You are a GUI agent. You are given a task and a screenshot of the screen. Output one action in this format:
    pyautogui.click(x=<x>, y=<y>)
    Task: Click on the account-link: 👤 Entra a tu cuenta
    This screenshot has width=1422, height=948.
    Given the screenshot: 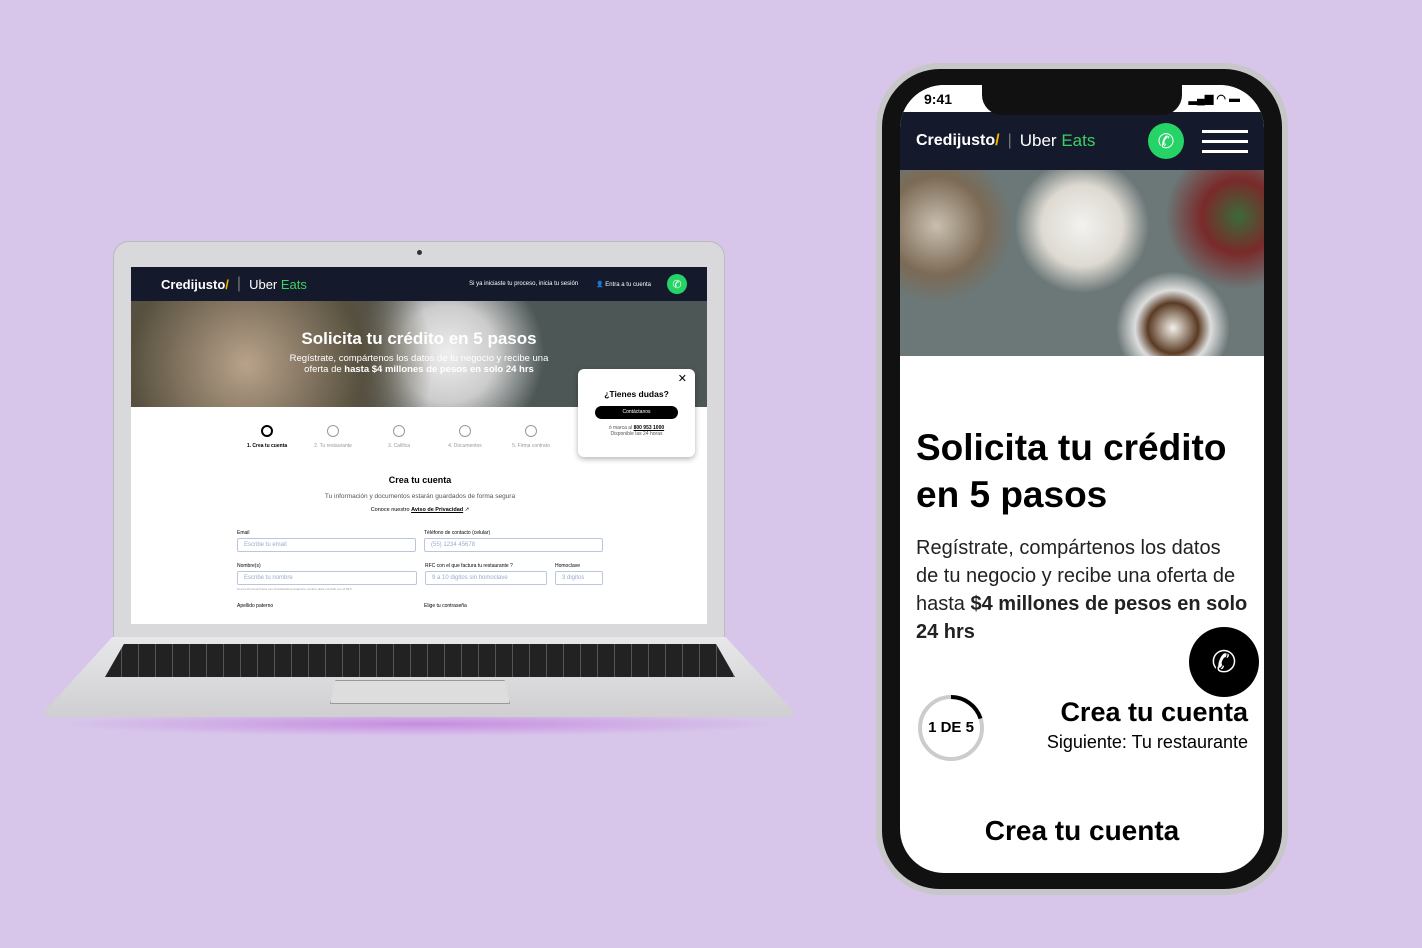 What is the action you would take?
    pyautogui.click(x=623, y=284)
    